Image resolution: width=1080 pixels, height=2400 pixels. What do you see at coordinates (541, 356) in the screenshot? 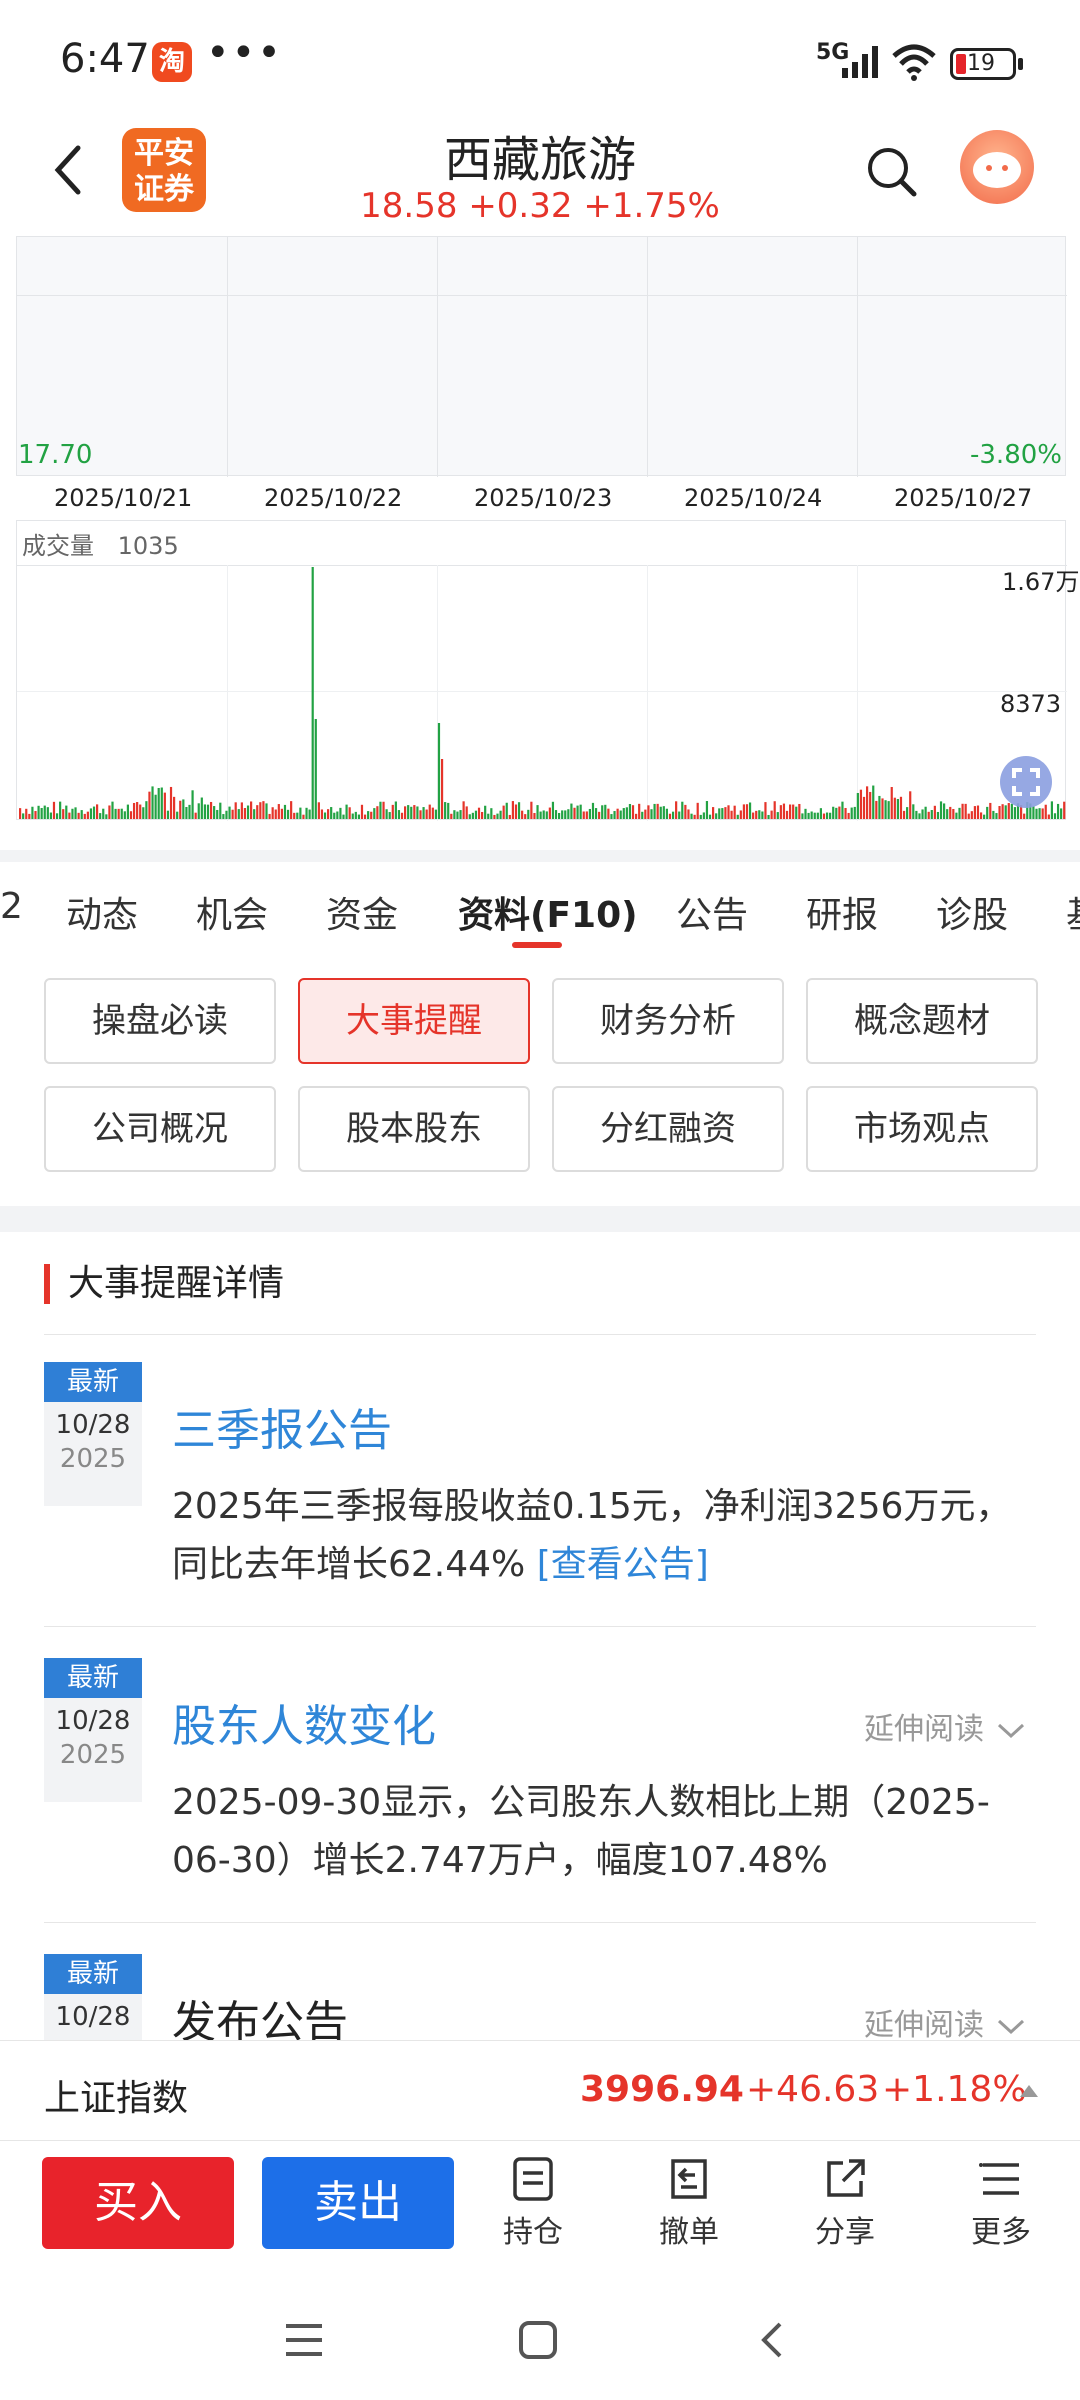
I see `price-plot-area` at bounding box center [541, 356].